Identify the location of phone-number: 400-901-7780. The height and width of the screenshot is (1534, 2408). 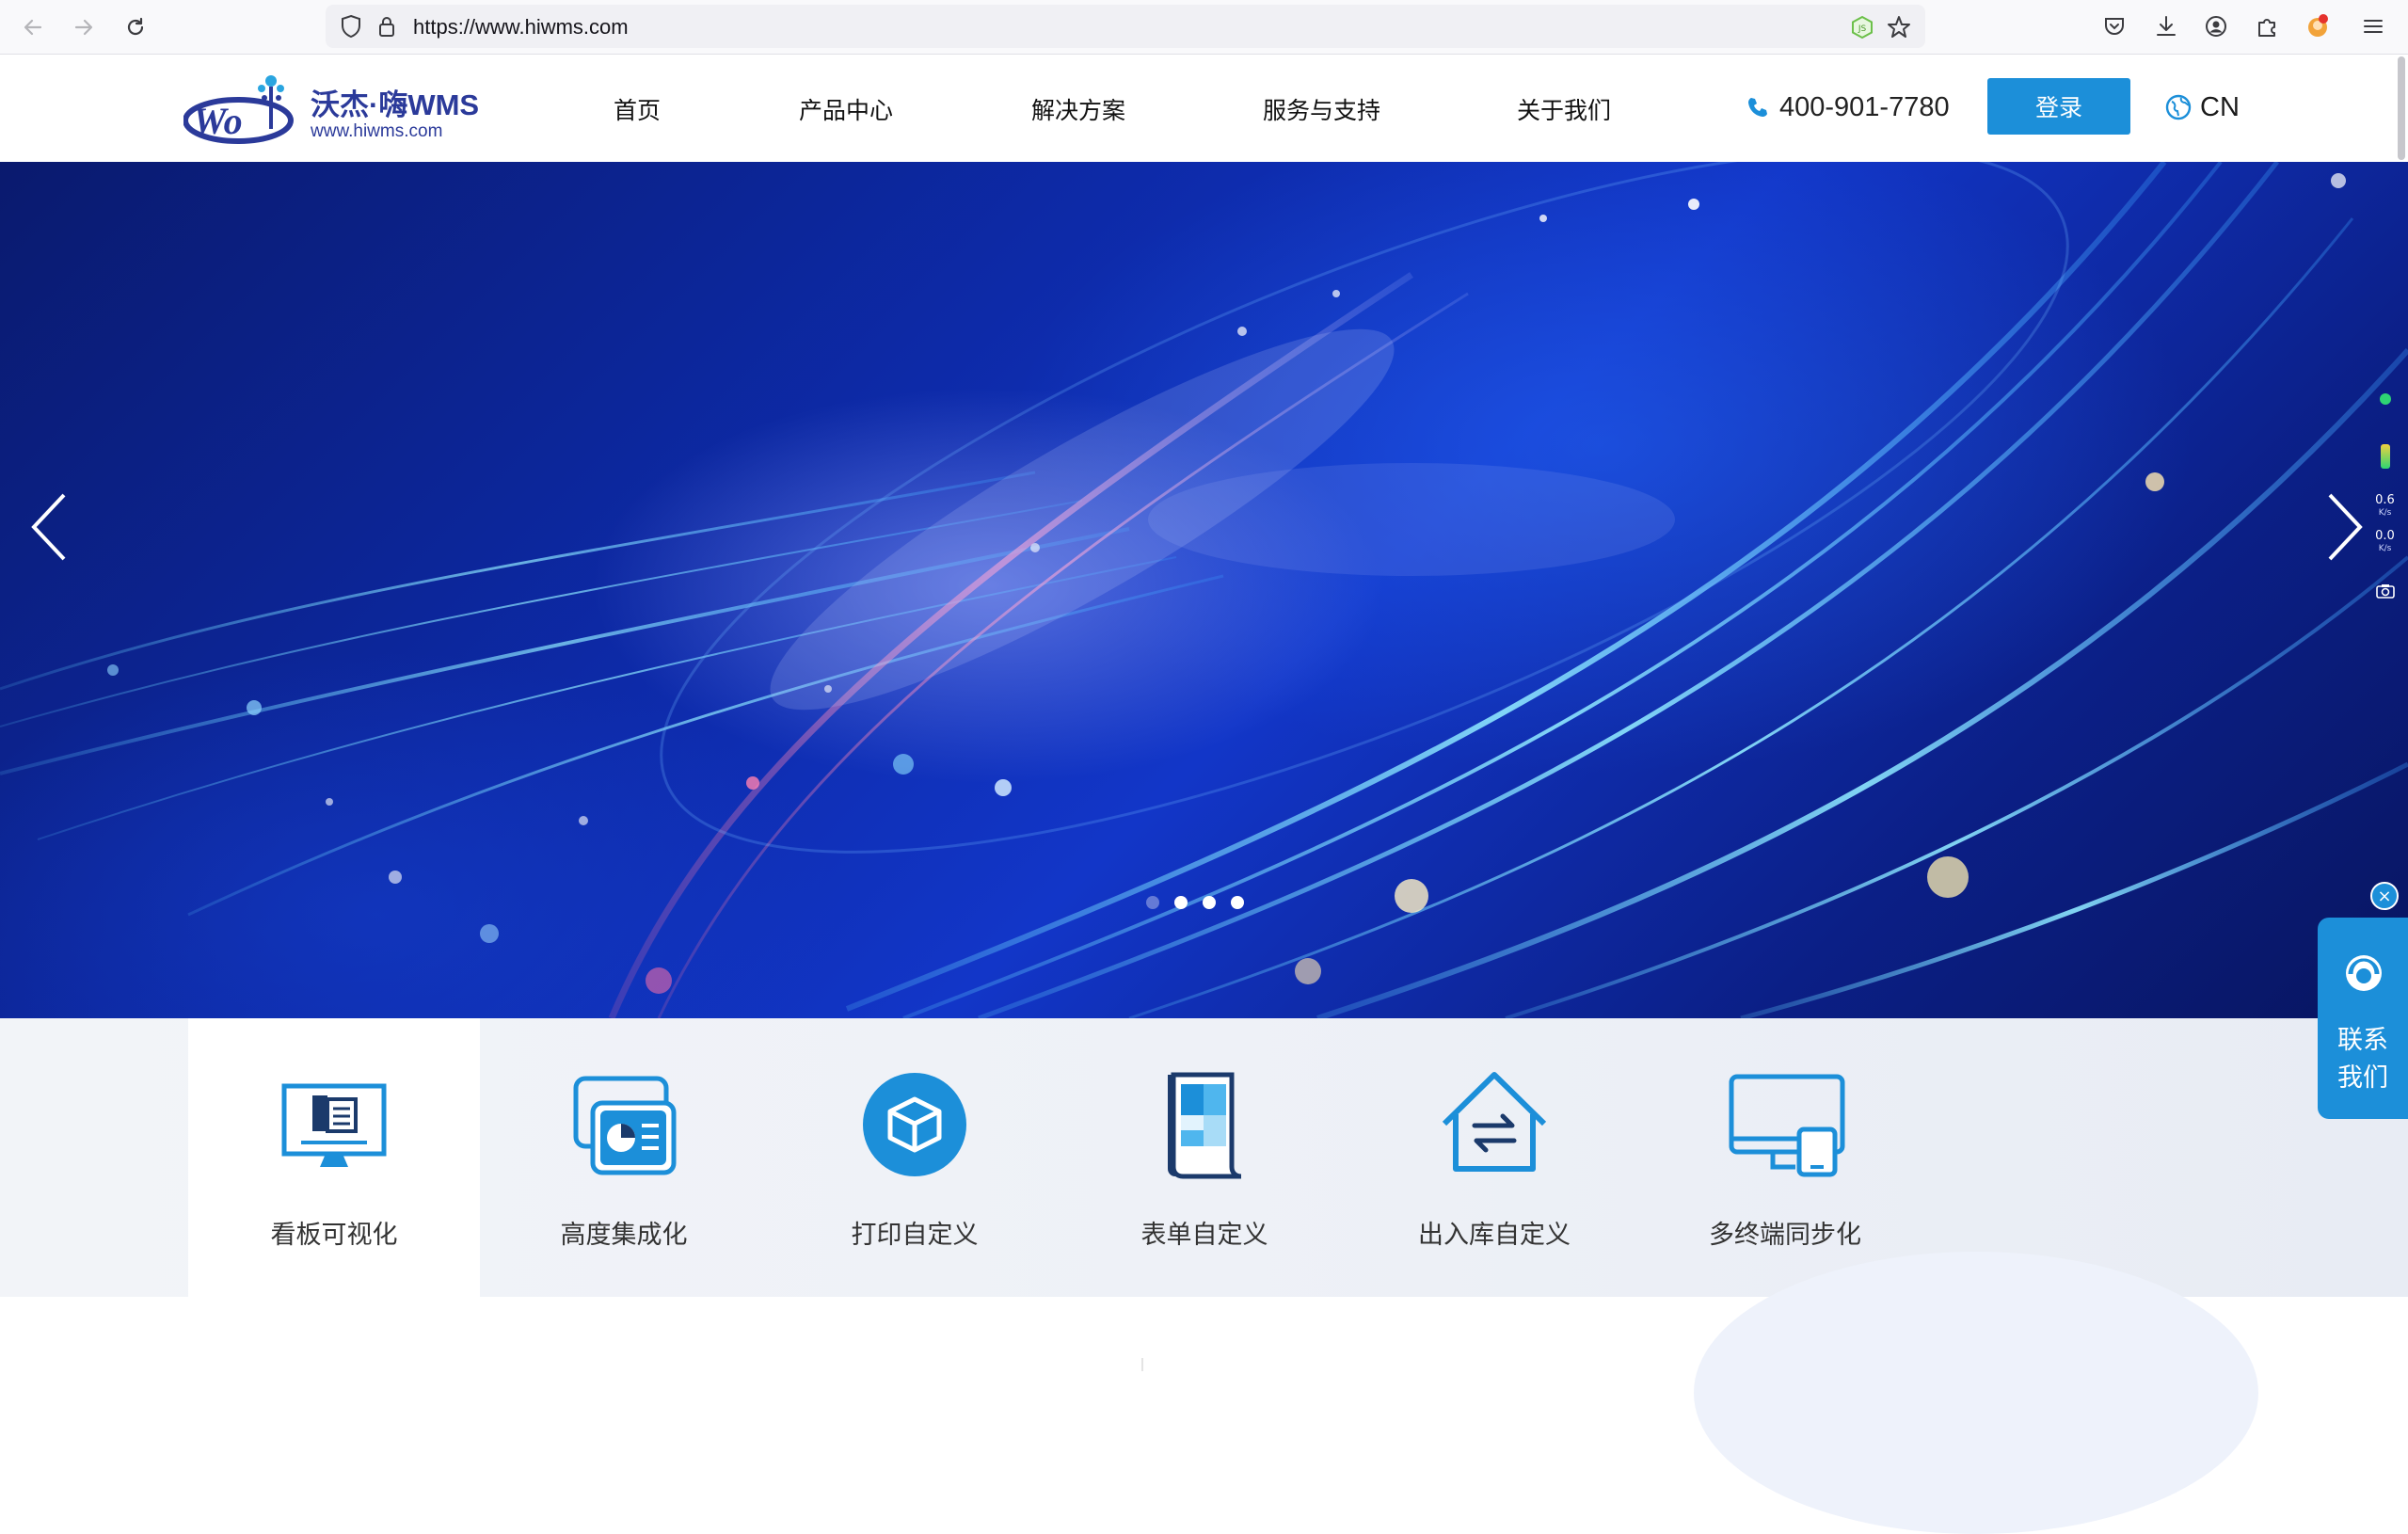
(1864, 106).